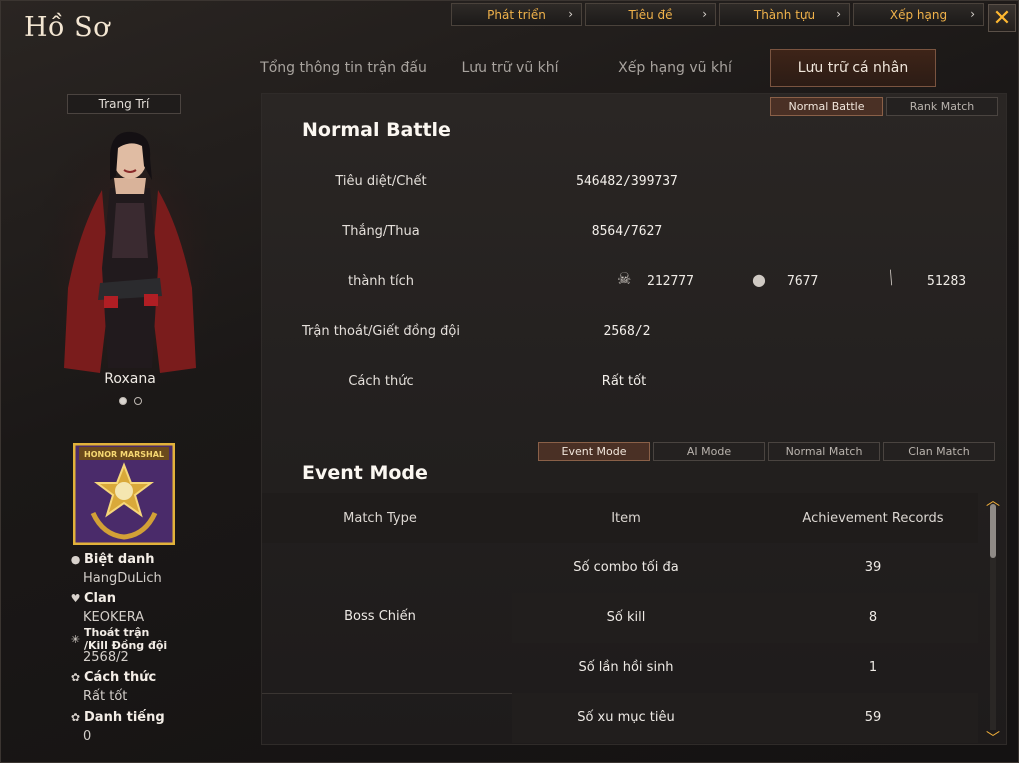  I want to click on nav-label: Thành tựu, so click(784, 14).